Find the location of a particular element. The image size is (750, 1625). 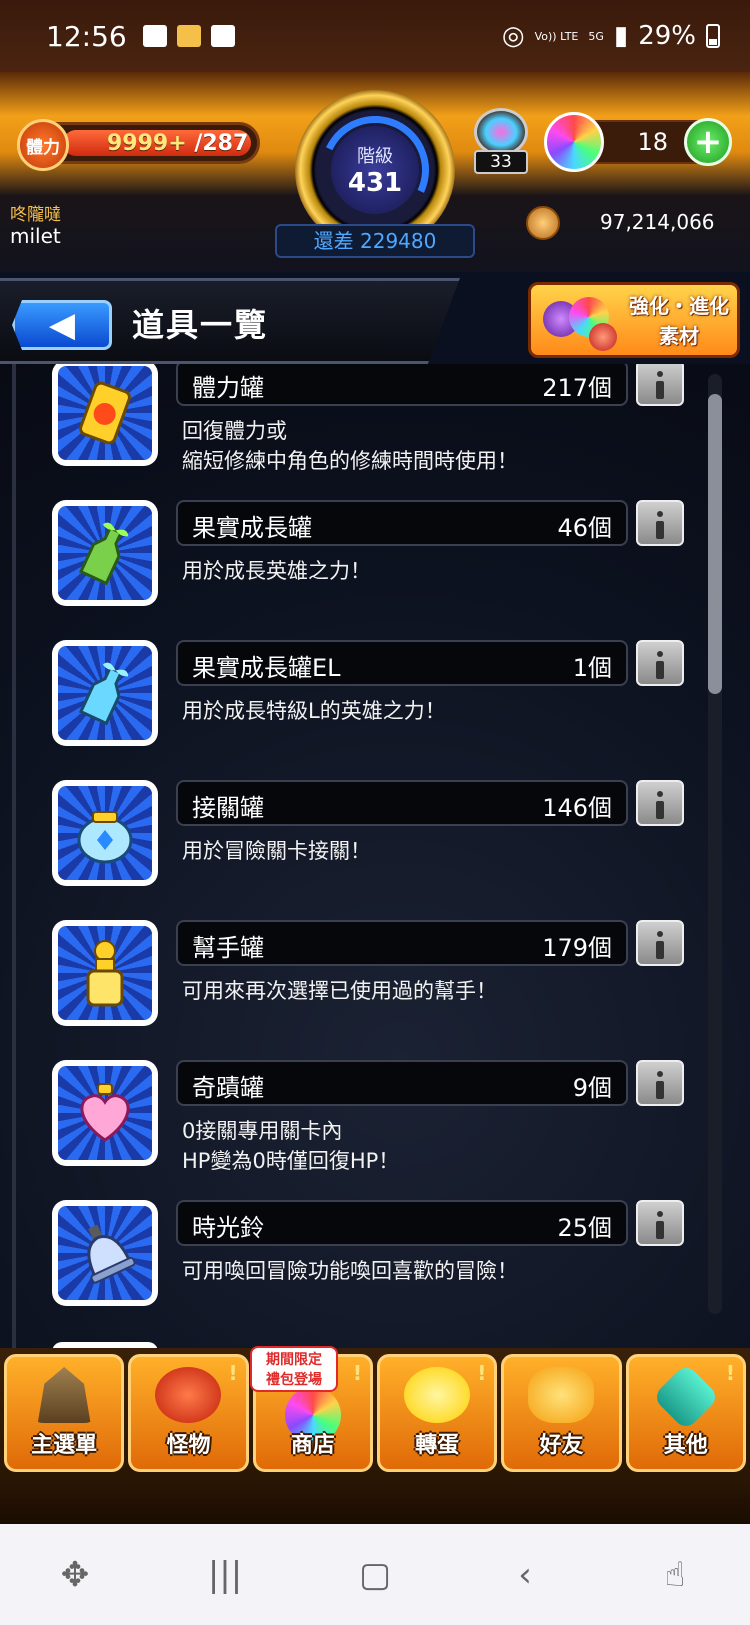

stamina-text: 9999+ /287 is located at coordinates (177, 143).